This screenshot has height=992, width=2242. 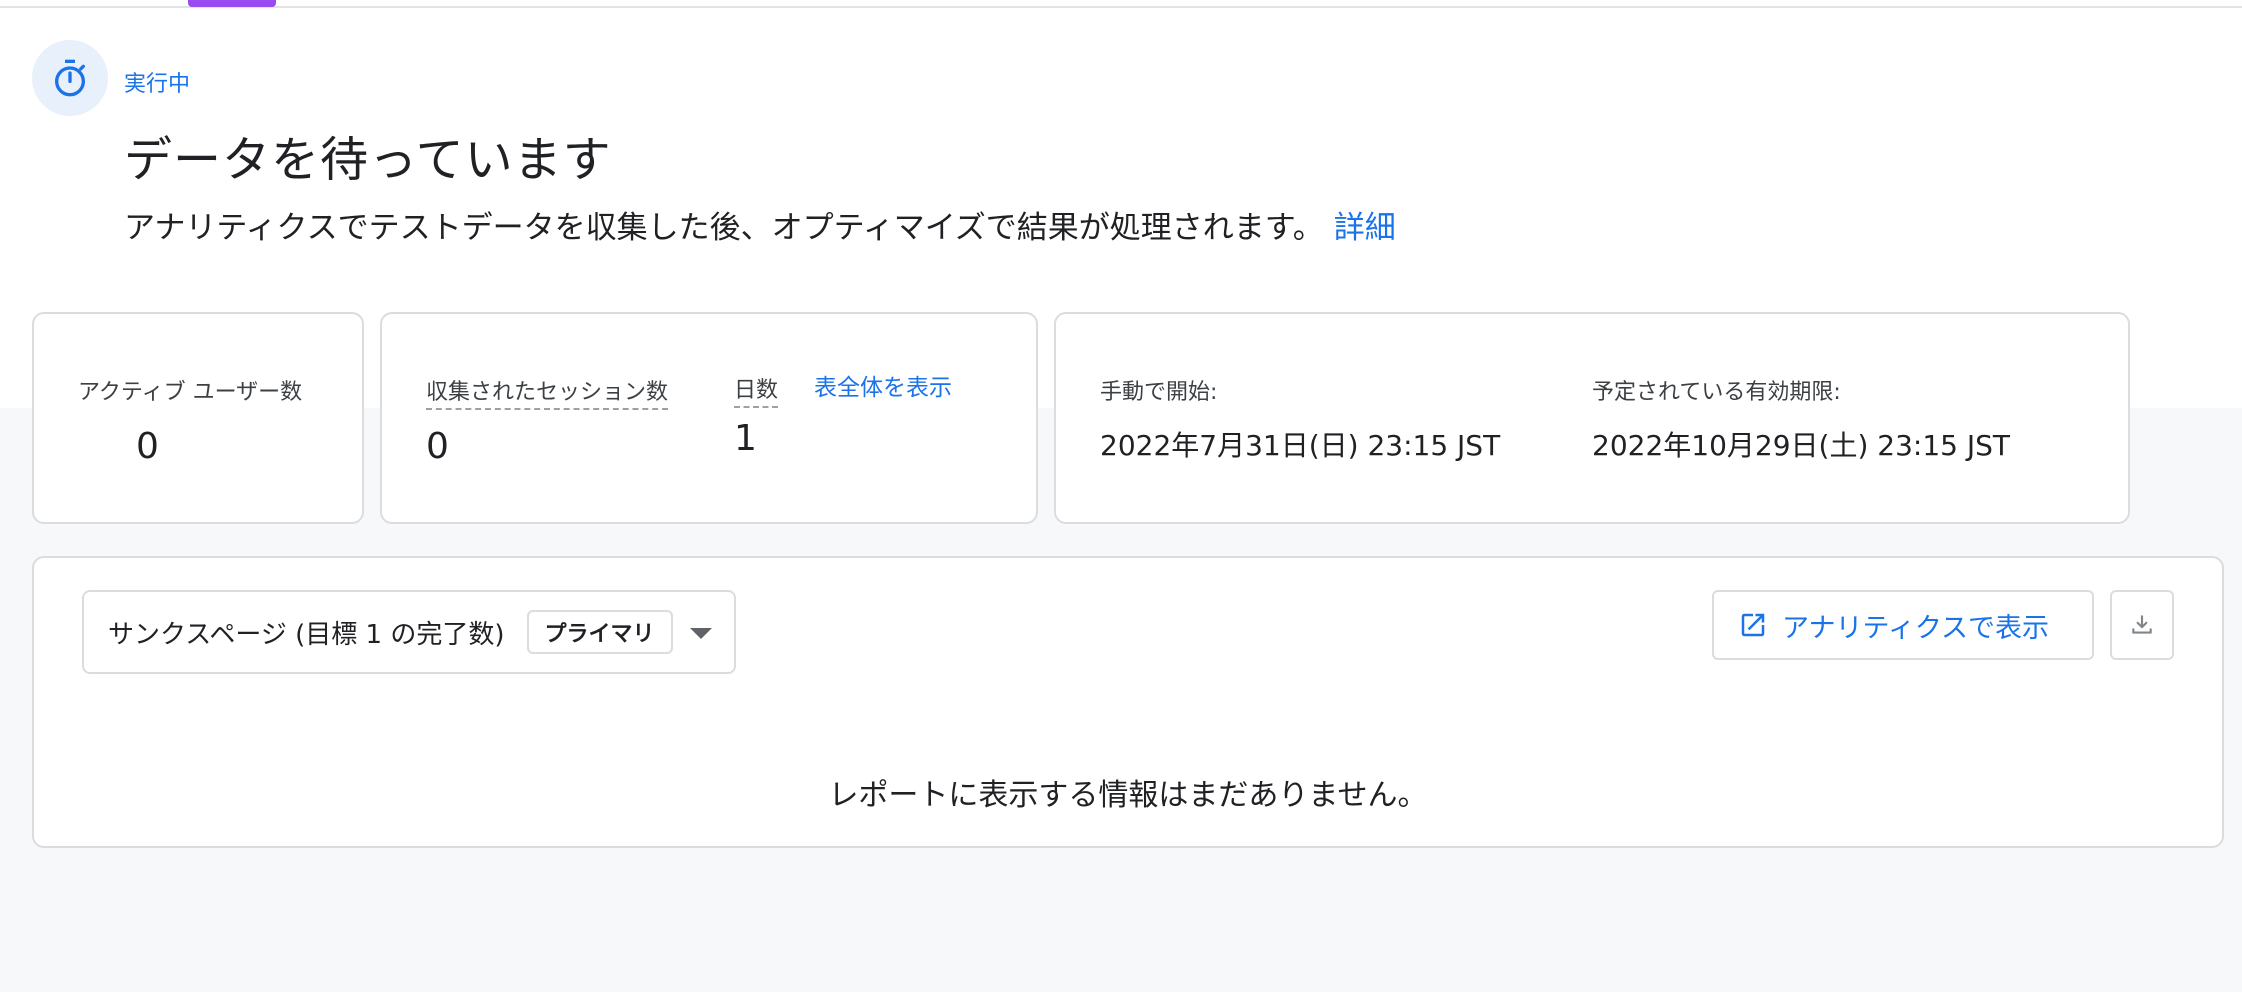 What do you see at coordinates (1801, 445) in the screenshot?
I see `expires-value: 2022年10月29日(土) 23:15 JST` at bounding box center [1801, 445].